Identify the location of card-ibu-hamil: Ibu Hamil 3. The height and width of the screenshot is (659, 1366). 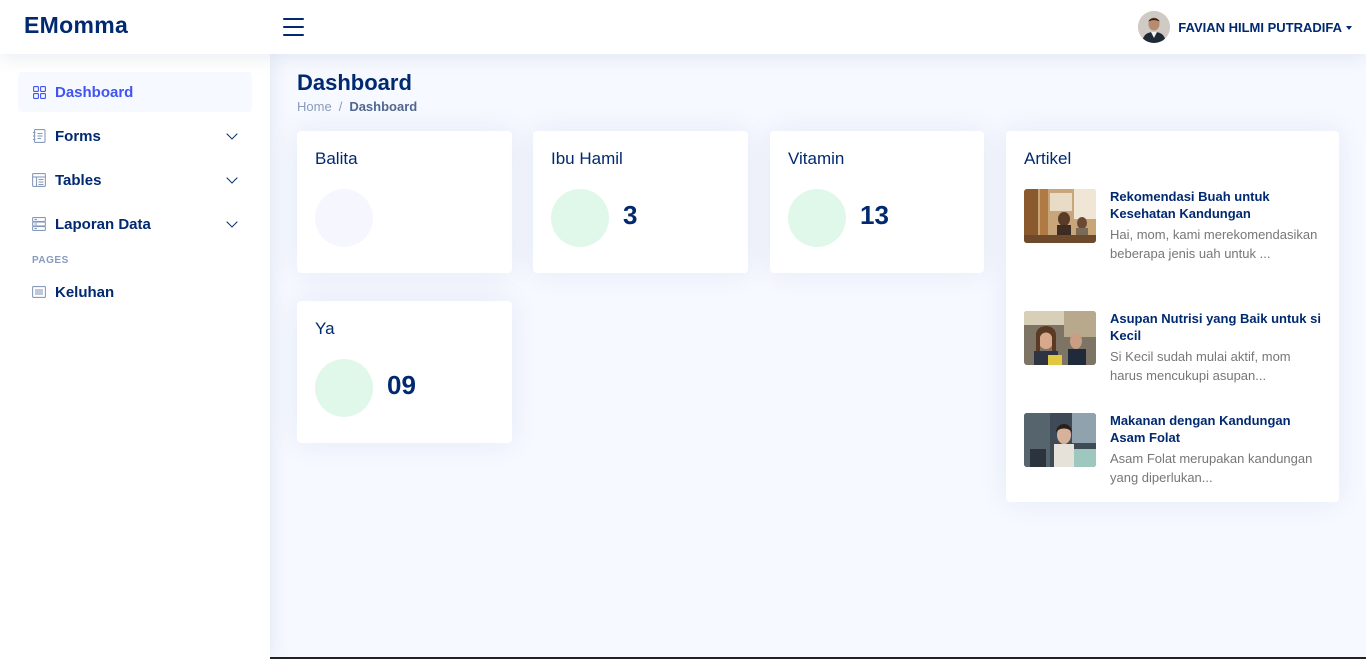
(640, 202).